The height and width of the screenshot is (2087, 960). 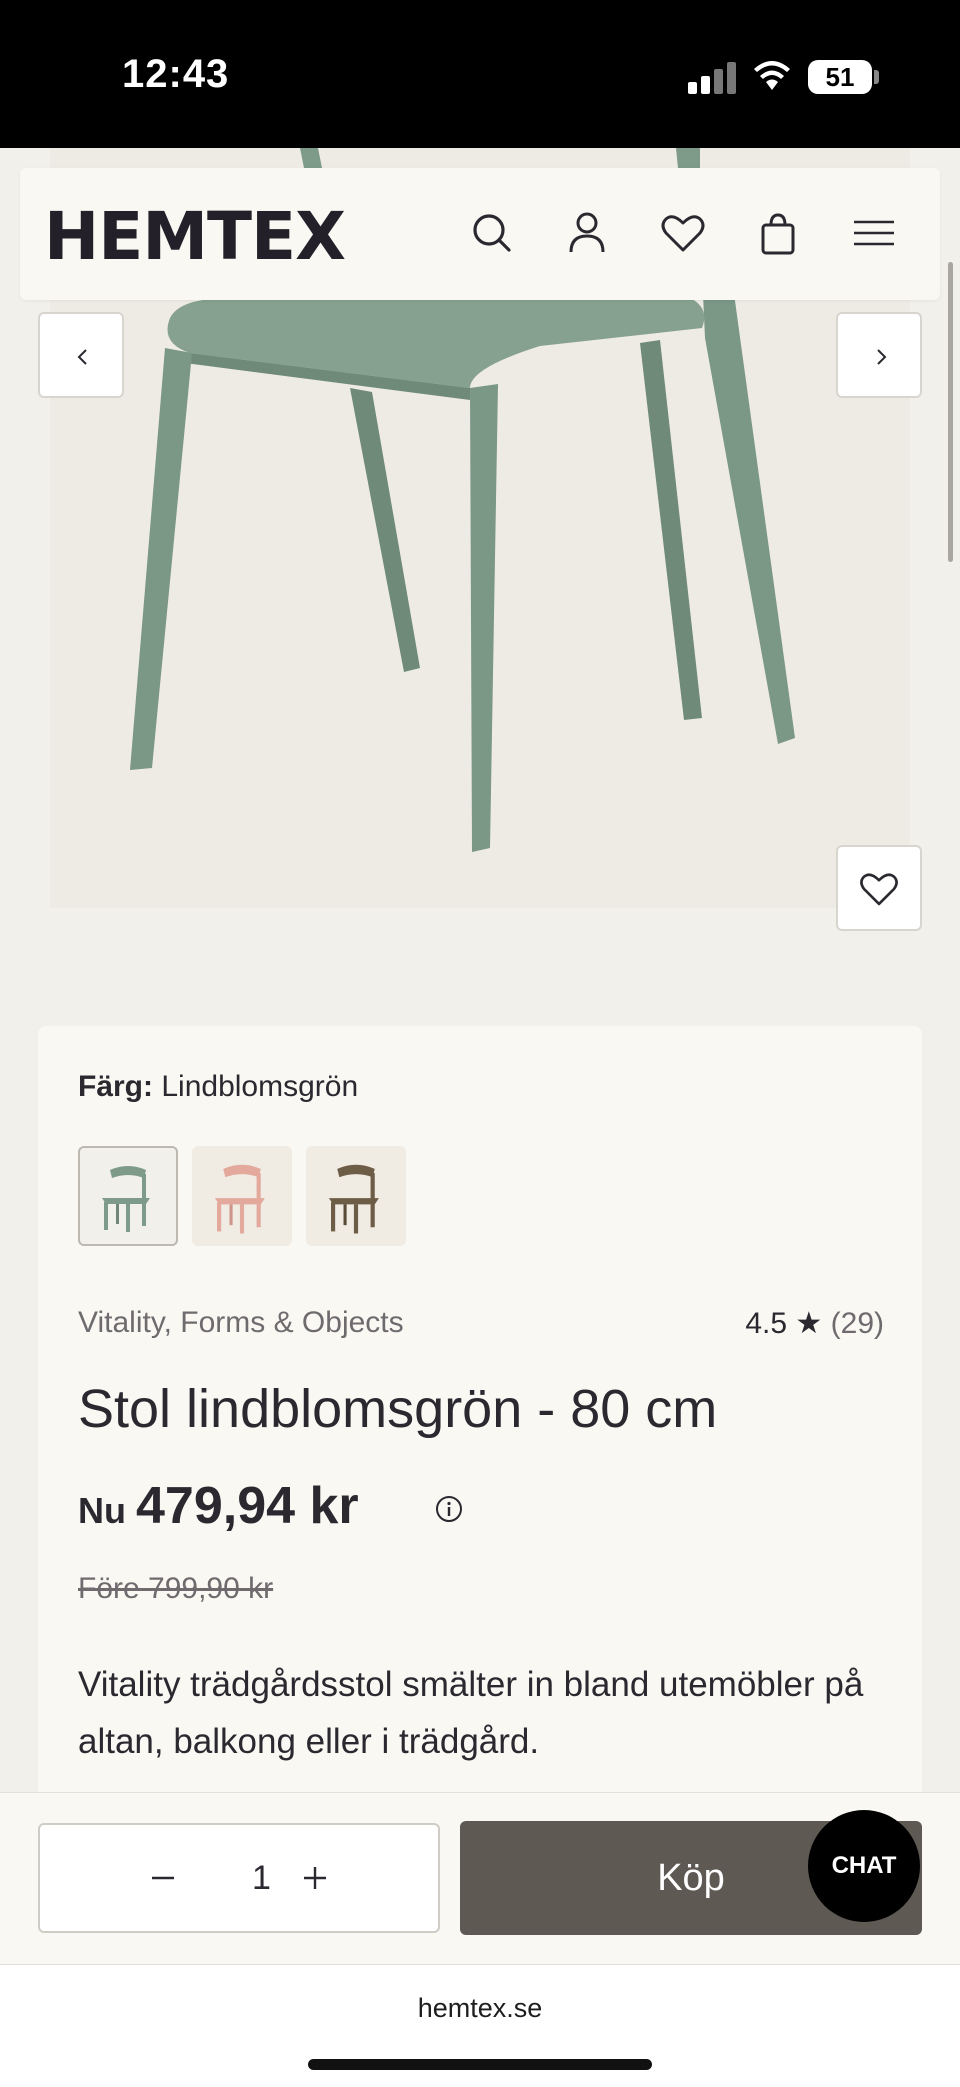 I want to click on color-label: Färg: Lindblomsgrön, so click(x=218, y=1087).